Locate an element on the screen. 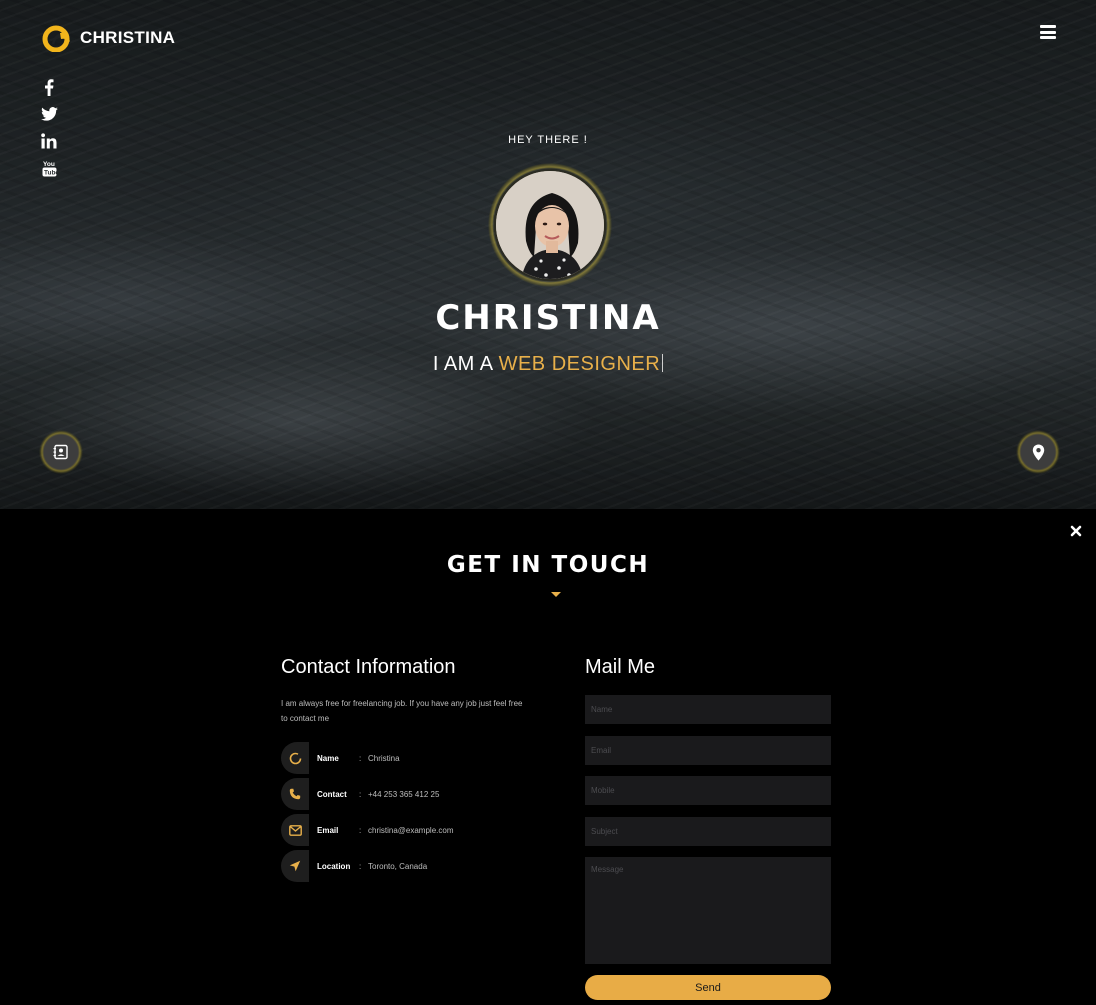  info-label: Name is located at coordinates (328, 758).